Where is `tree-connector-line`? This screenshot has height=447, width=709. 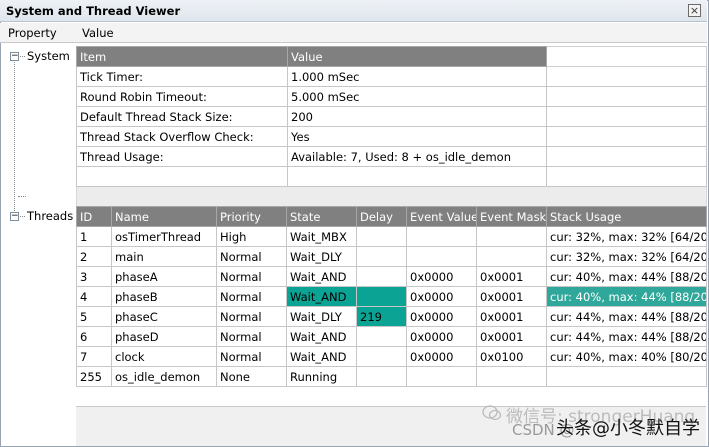
tree-connector-line is located at coordinates (14, 139).